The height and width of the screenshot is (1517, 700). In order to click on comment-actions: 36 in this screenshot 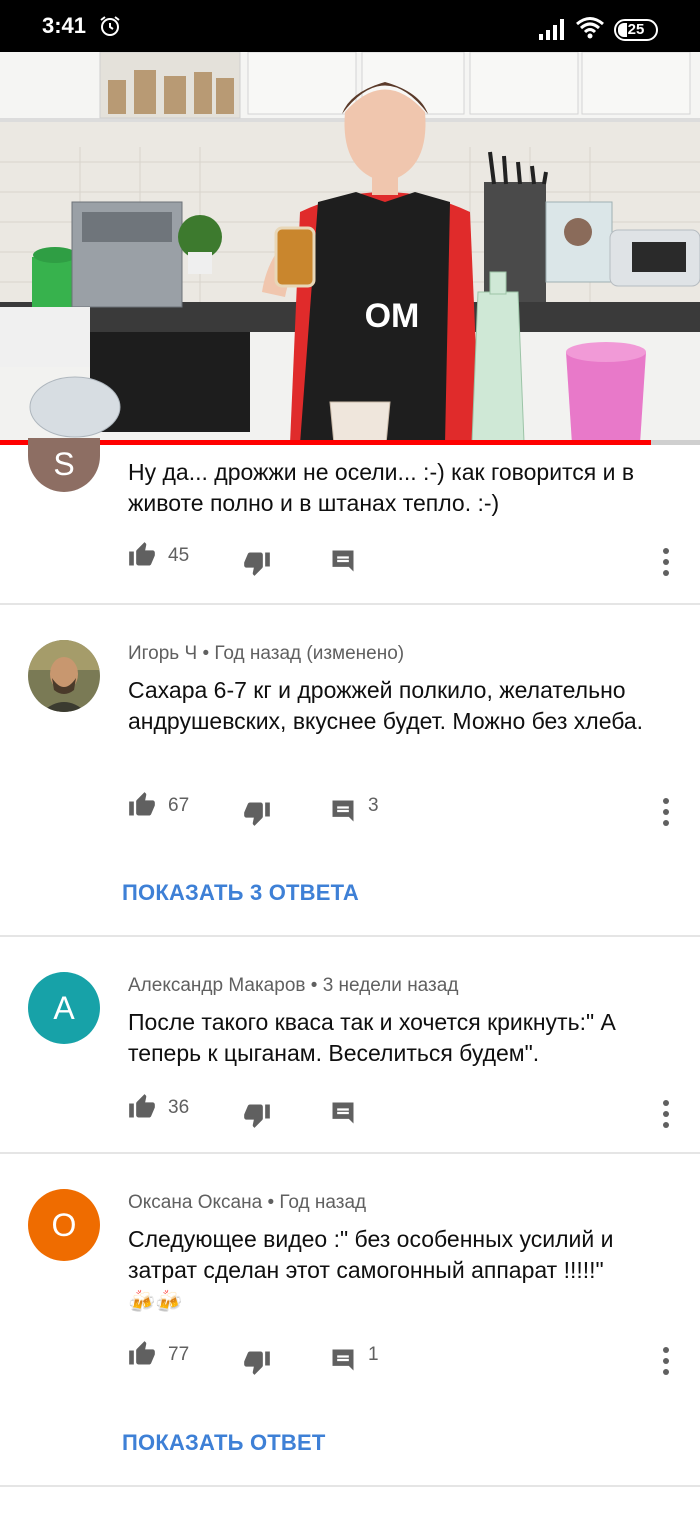, I will do `click(350, 1113)`.